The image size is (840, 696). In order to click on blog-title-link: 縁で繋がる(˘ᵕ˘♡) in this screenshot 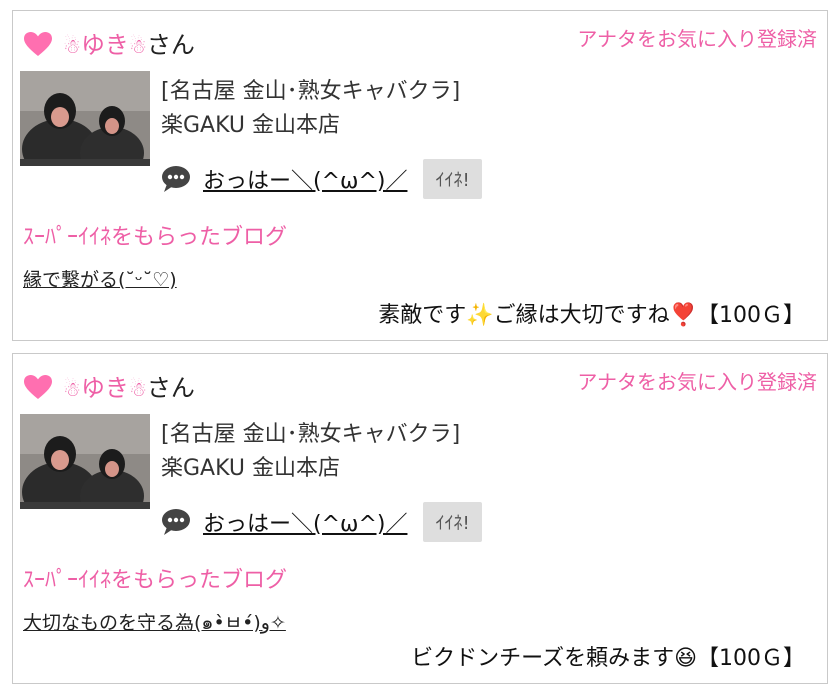, I will do `click(100, 278)`.